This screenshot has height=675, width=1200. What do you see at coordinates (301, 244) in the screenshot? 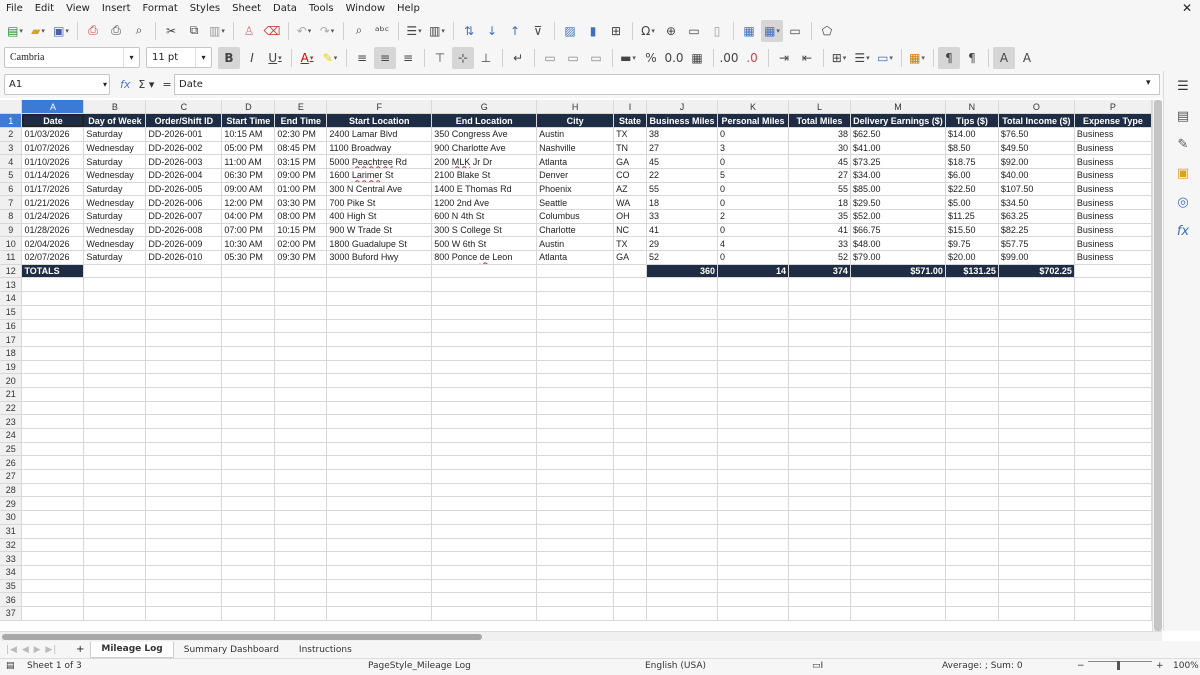
I see `data-cell: 02:00 PM` at bounding box center [301, 244].